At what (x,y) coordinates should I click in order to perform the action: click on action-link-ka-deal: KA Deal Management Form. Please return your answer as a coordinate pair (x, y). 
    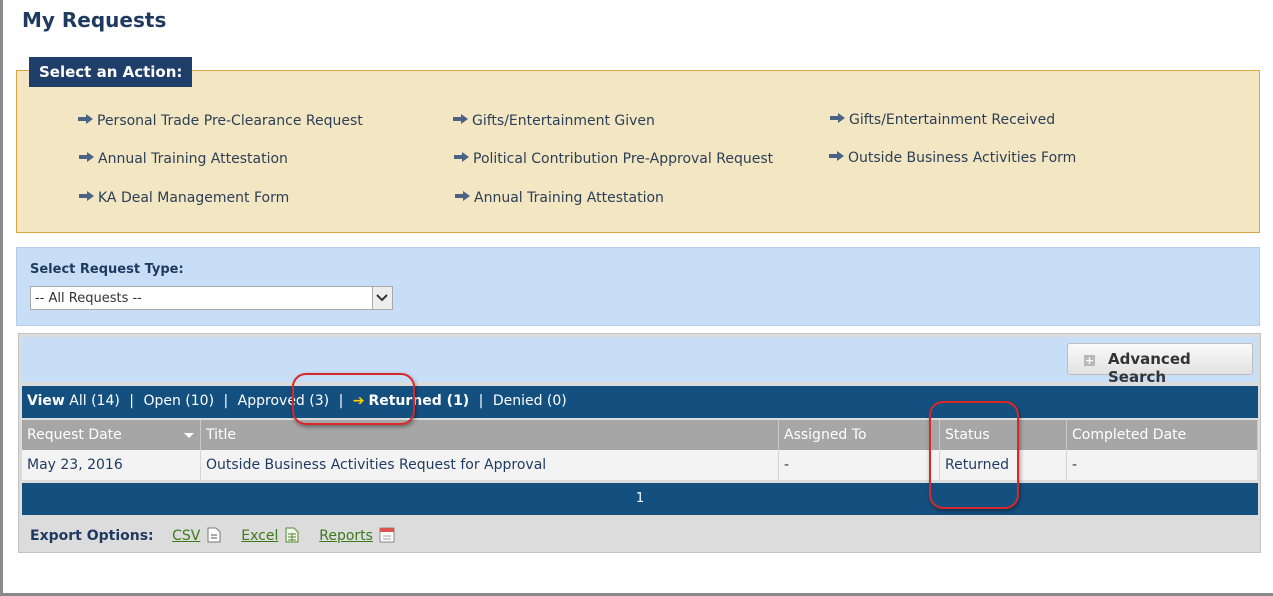
    Looking at the image, I should click on (184, 198).